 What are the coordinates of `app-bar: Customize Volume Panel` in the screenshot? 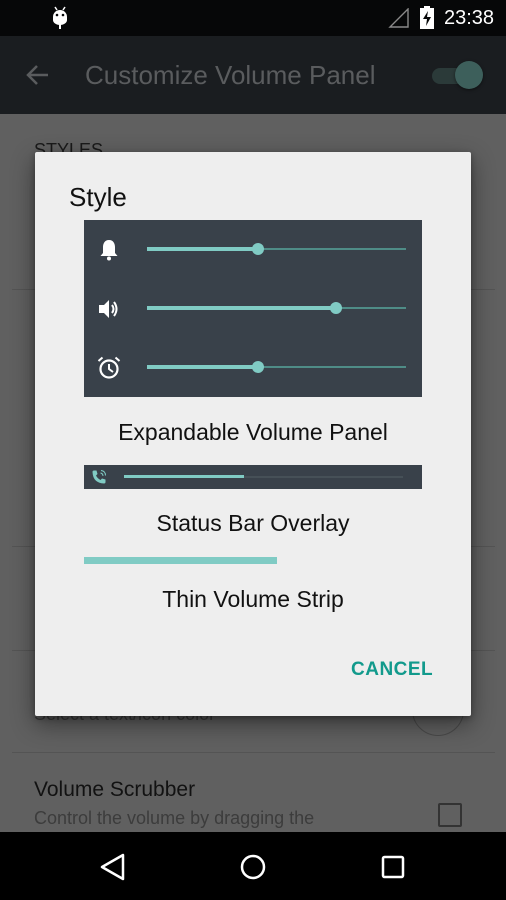 It's located at (253, 75).